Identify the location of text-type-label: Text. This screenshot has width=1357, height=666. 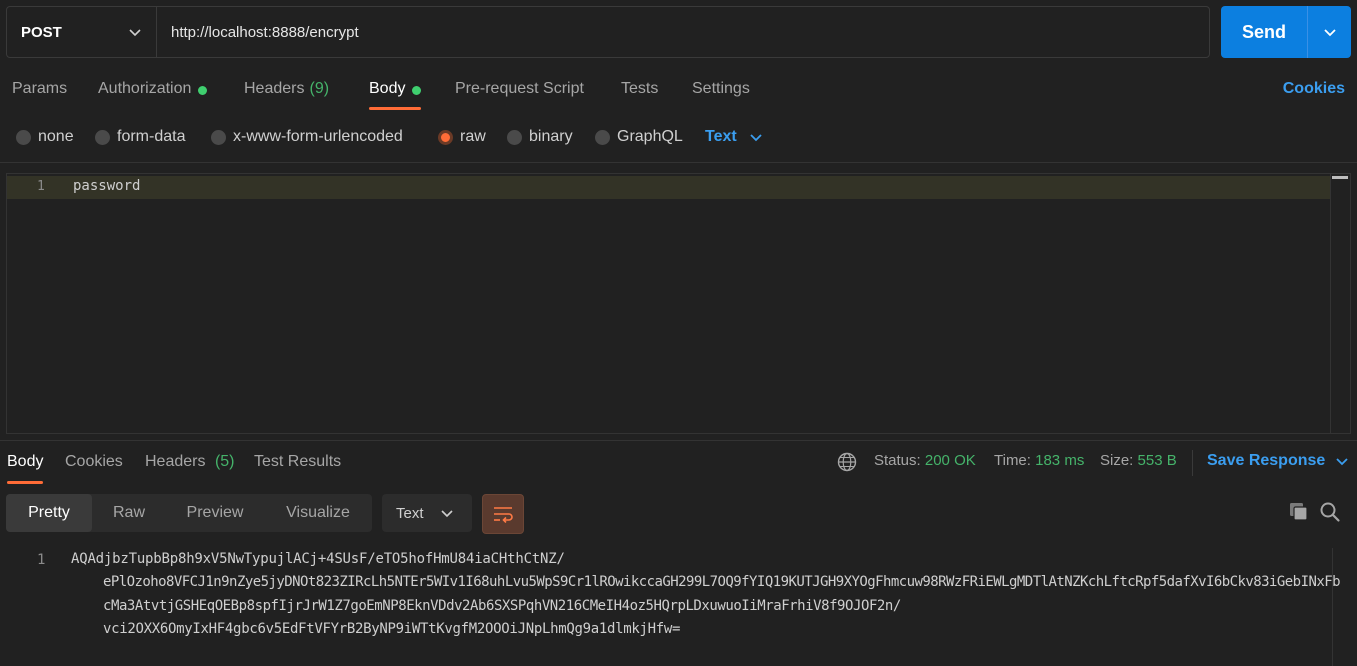
(721, 136).